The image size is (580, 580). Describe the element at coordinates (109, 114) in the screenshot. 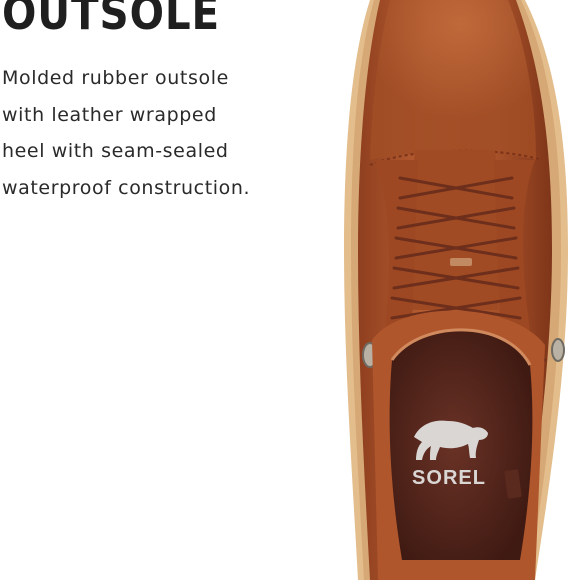

I see `description-line: with leather wrapped` at that location.